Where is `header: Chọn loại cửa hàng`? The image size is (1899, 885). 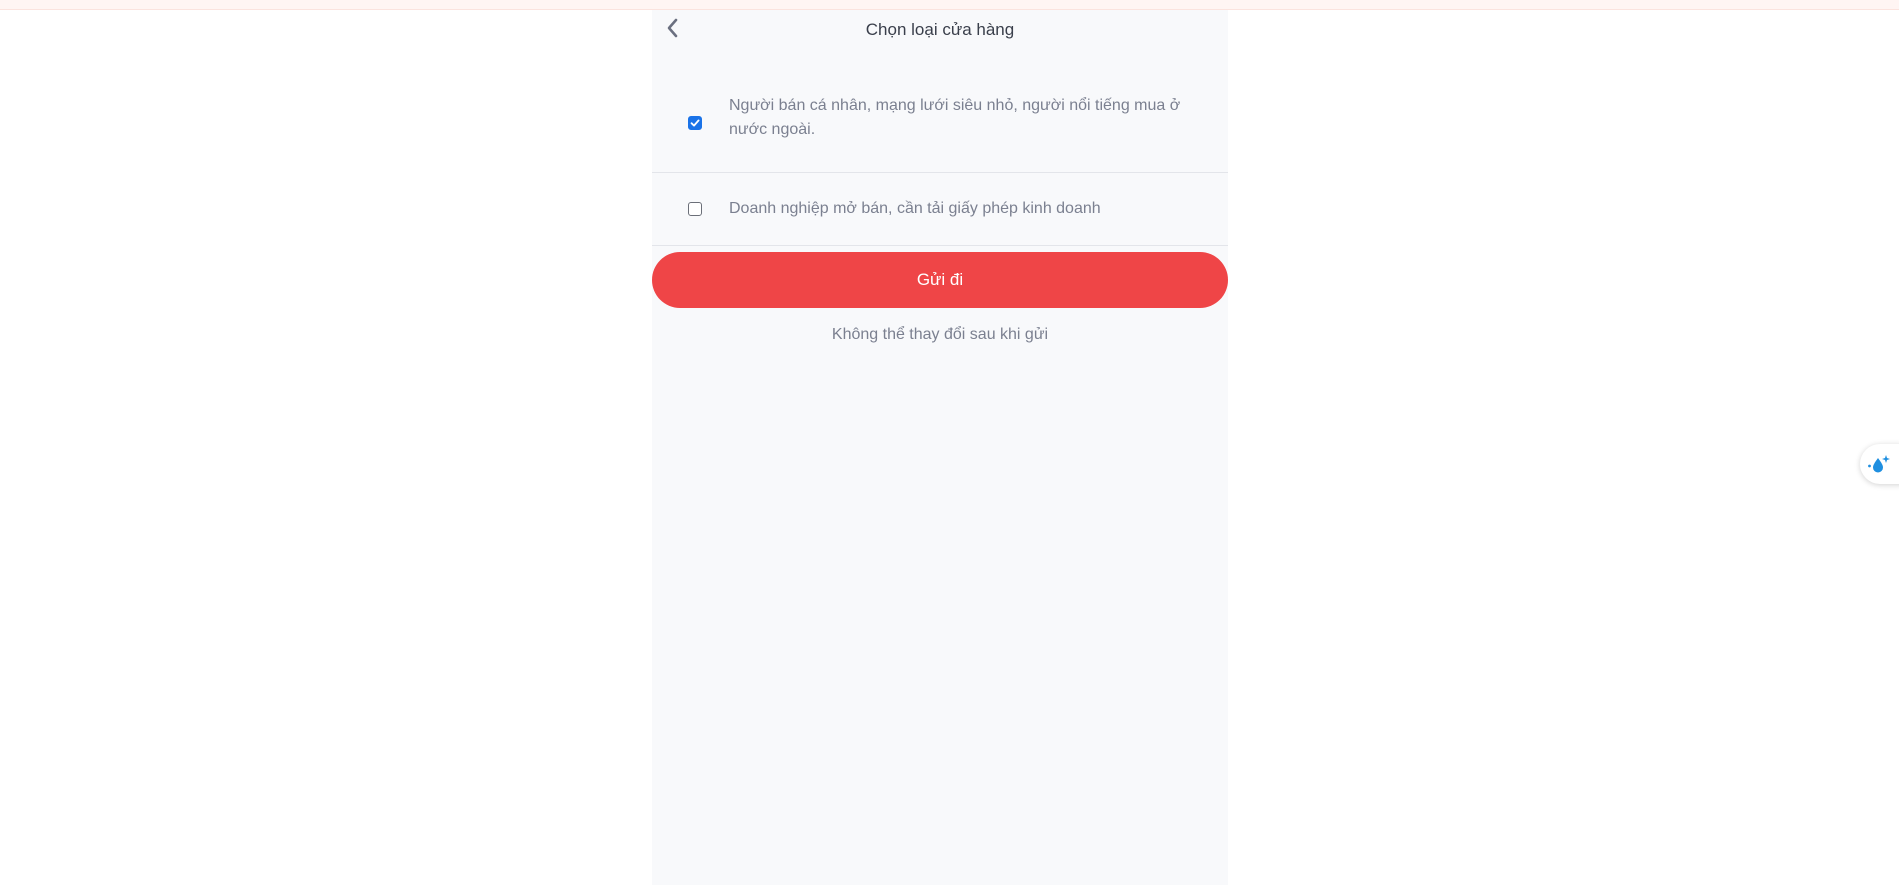 header: Chọn loại cửa hàng is located at coordinates (940, 31).